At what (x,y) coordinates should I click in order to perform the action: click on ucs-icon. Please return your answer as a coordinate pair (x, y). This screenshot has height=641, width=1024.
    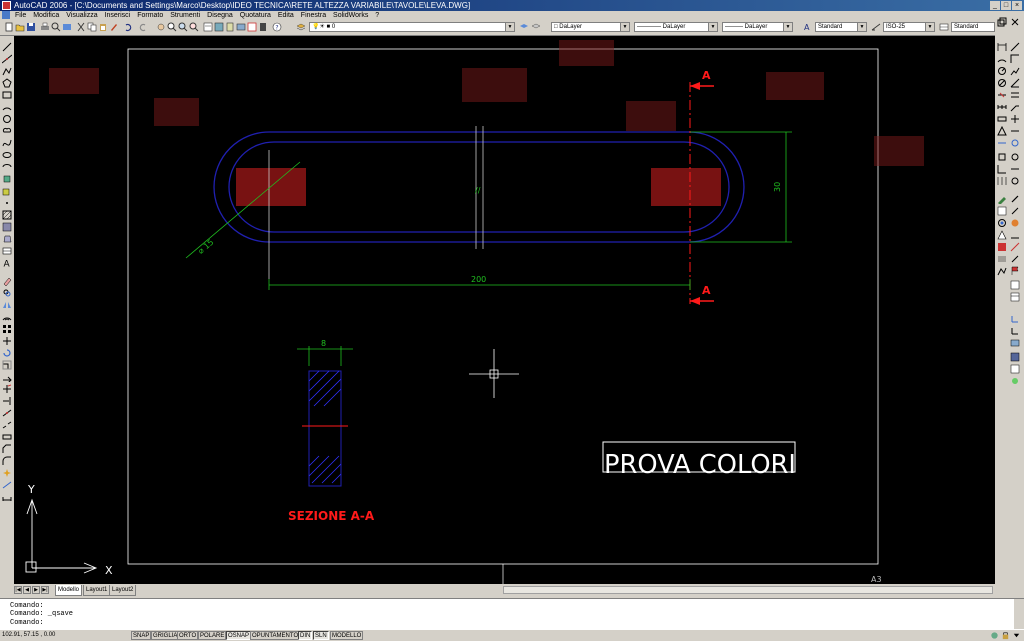
    Looking at the image, I should click on (1015, 319).